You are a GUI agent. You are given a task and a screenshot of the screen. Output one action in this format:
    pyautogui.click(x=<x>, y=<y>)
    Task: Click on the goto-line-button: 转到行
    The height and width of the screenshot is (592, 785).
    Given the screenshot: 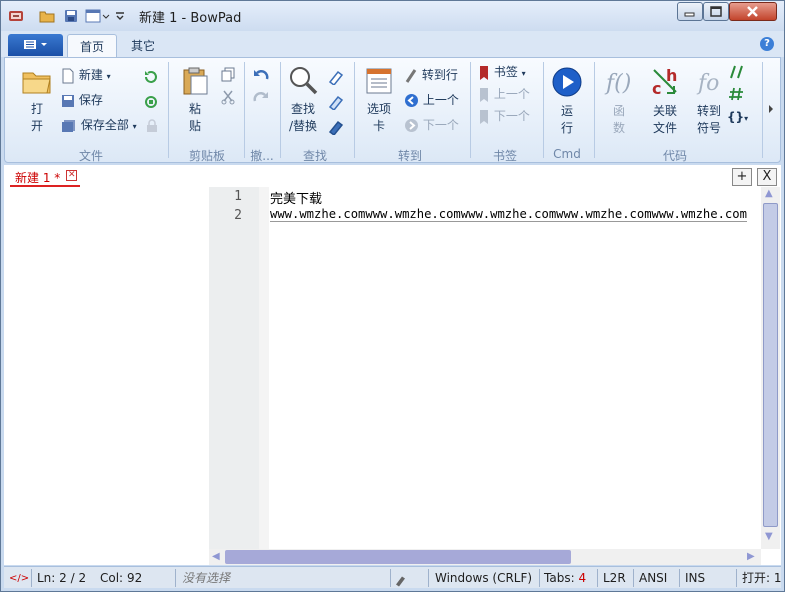 What is the action you would take?
    pyautogui.click(x=431, y=75)
    